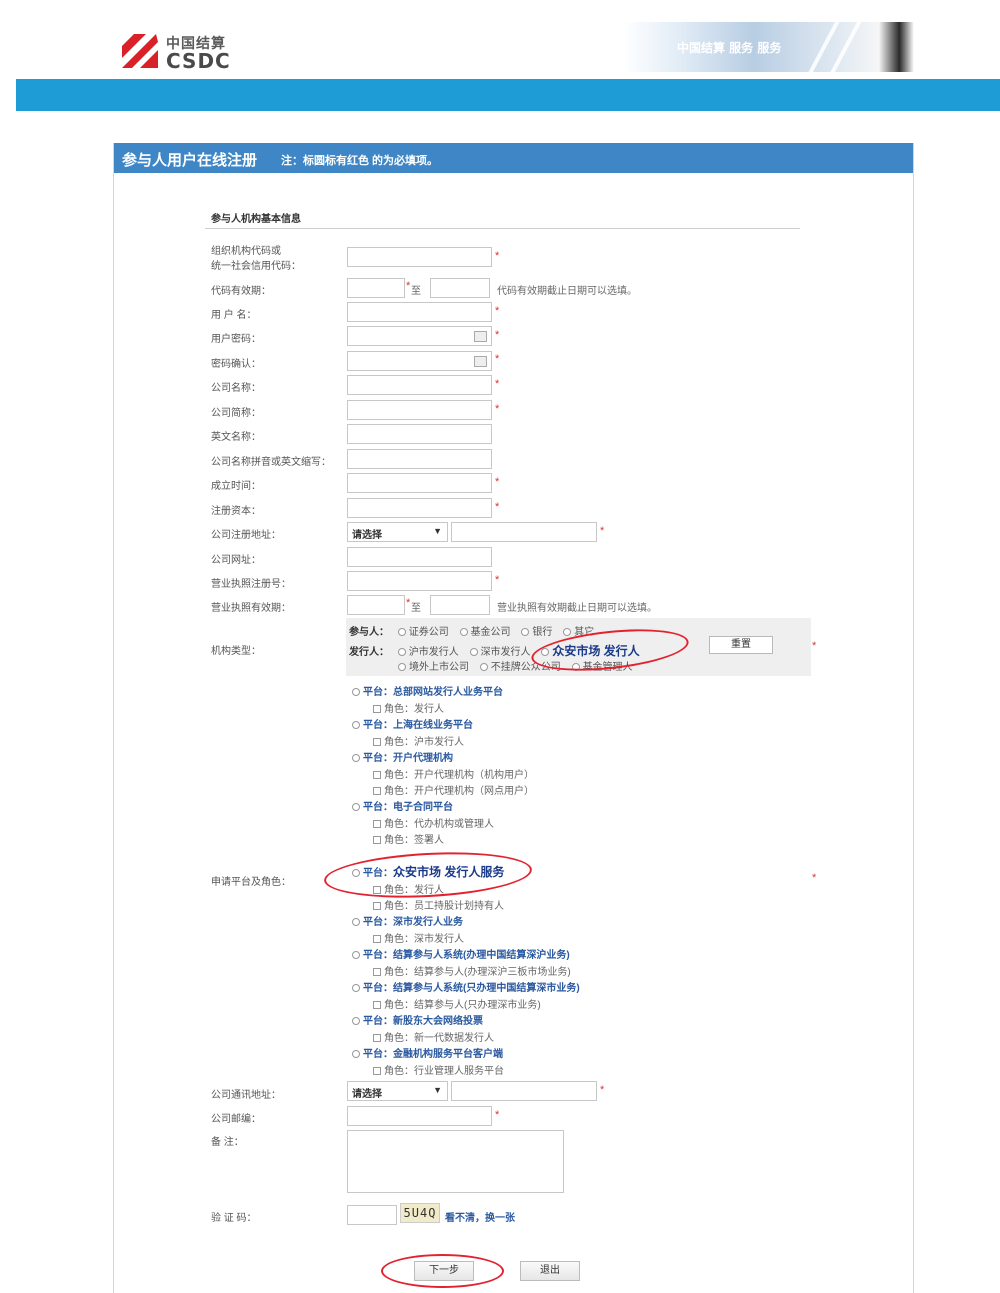  What do you see at coordinates (367, 535) in the screenshot?
I see `select-value: 请选择` at bounding box center [367, 535].